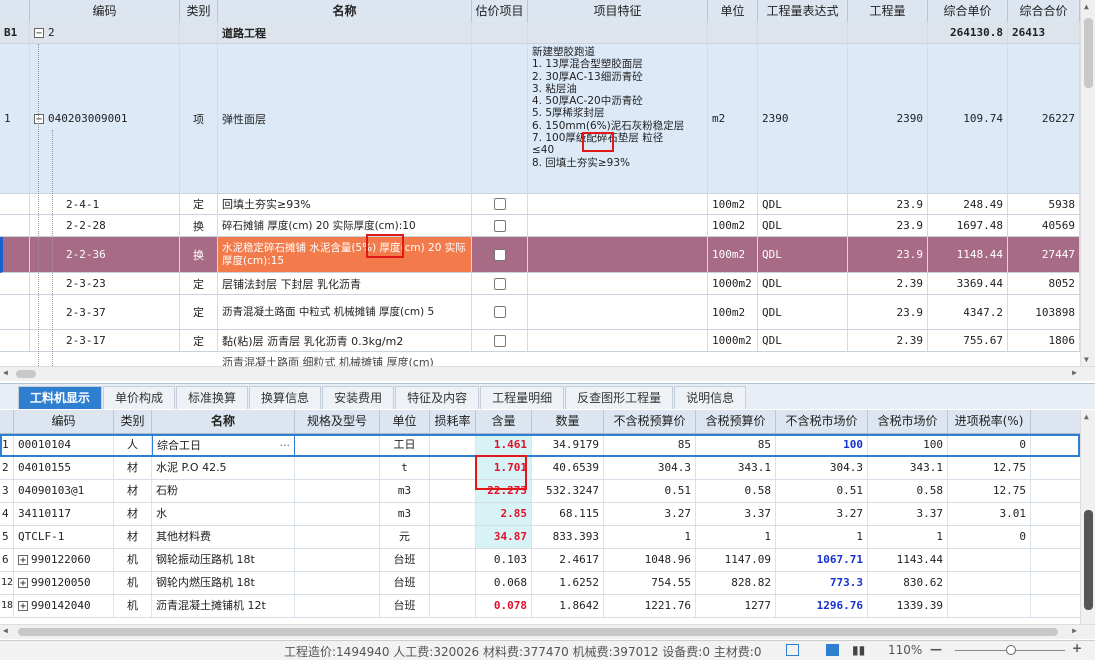  Describe the element at coordinates (540, 33) in the screenshot. I see `section-row: B1 −2 道路工程 264130.8 26413` at that location.